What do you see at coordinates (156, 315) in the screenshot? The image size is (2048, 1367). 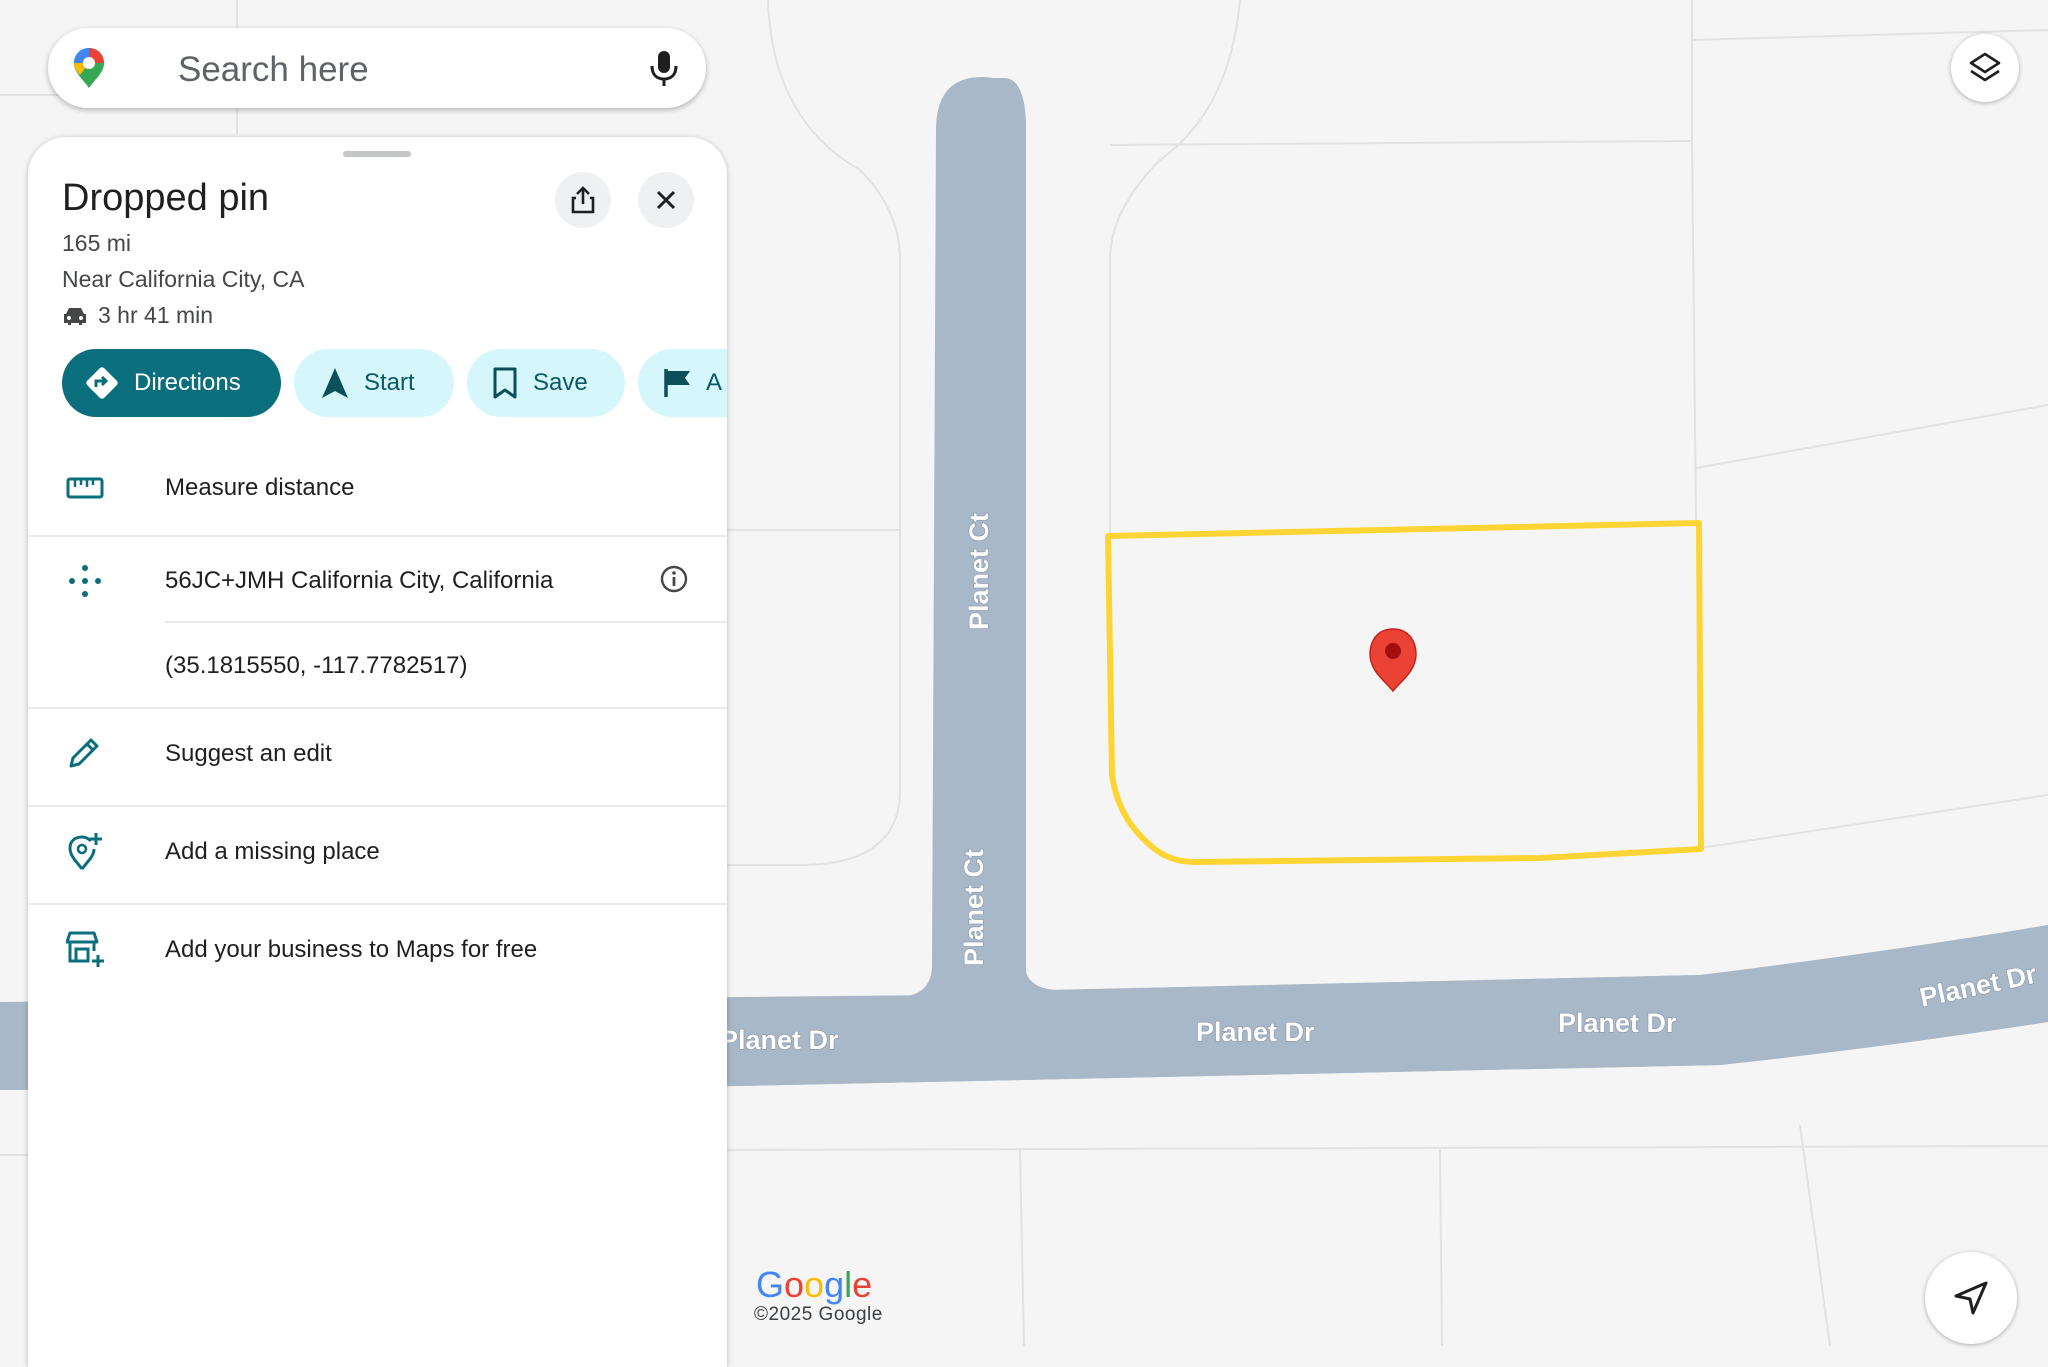 I see `drive-time-text: 3 hr 41 min` at bounding box center [156, 315].